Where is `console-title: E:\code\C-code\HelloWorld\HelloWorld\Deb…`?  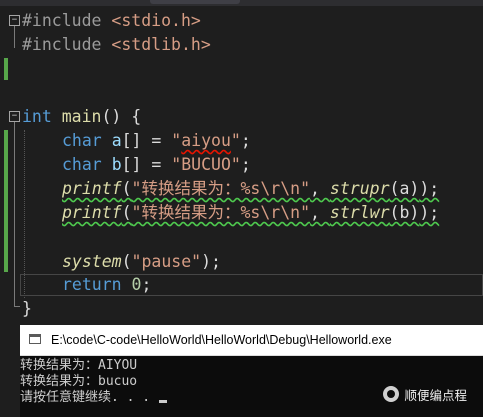 console-title: E:\code\C-code\HelloWorld\HelloWorld\Deb… is located at coordinates (221, 340).